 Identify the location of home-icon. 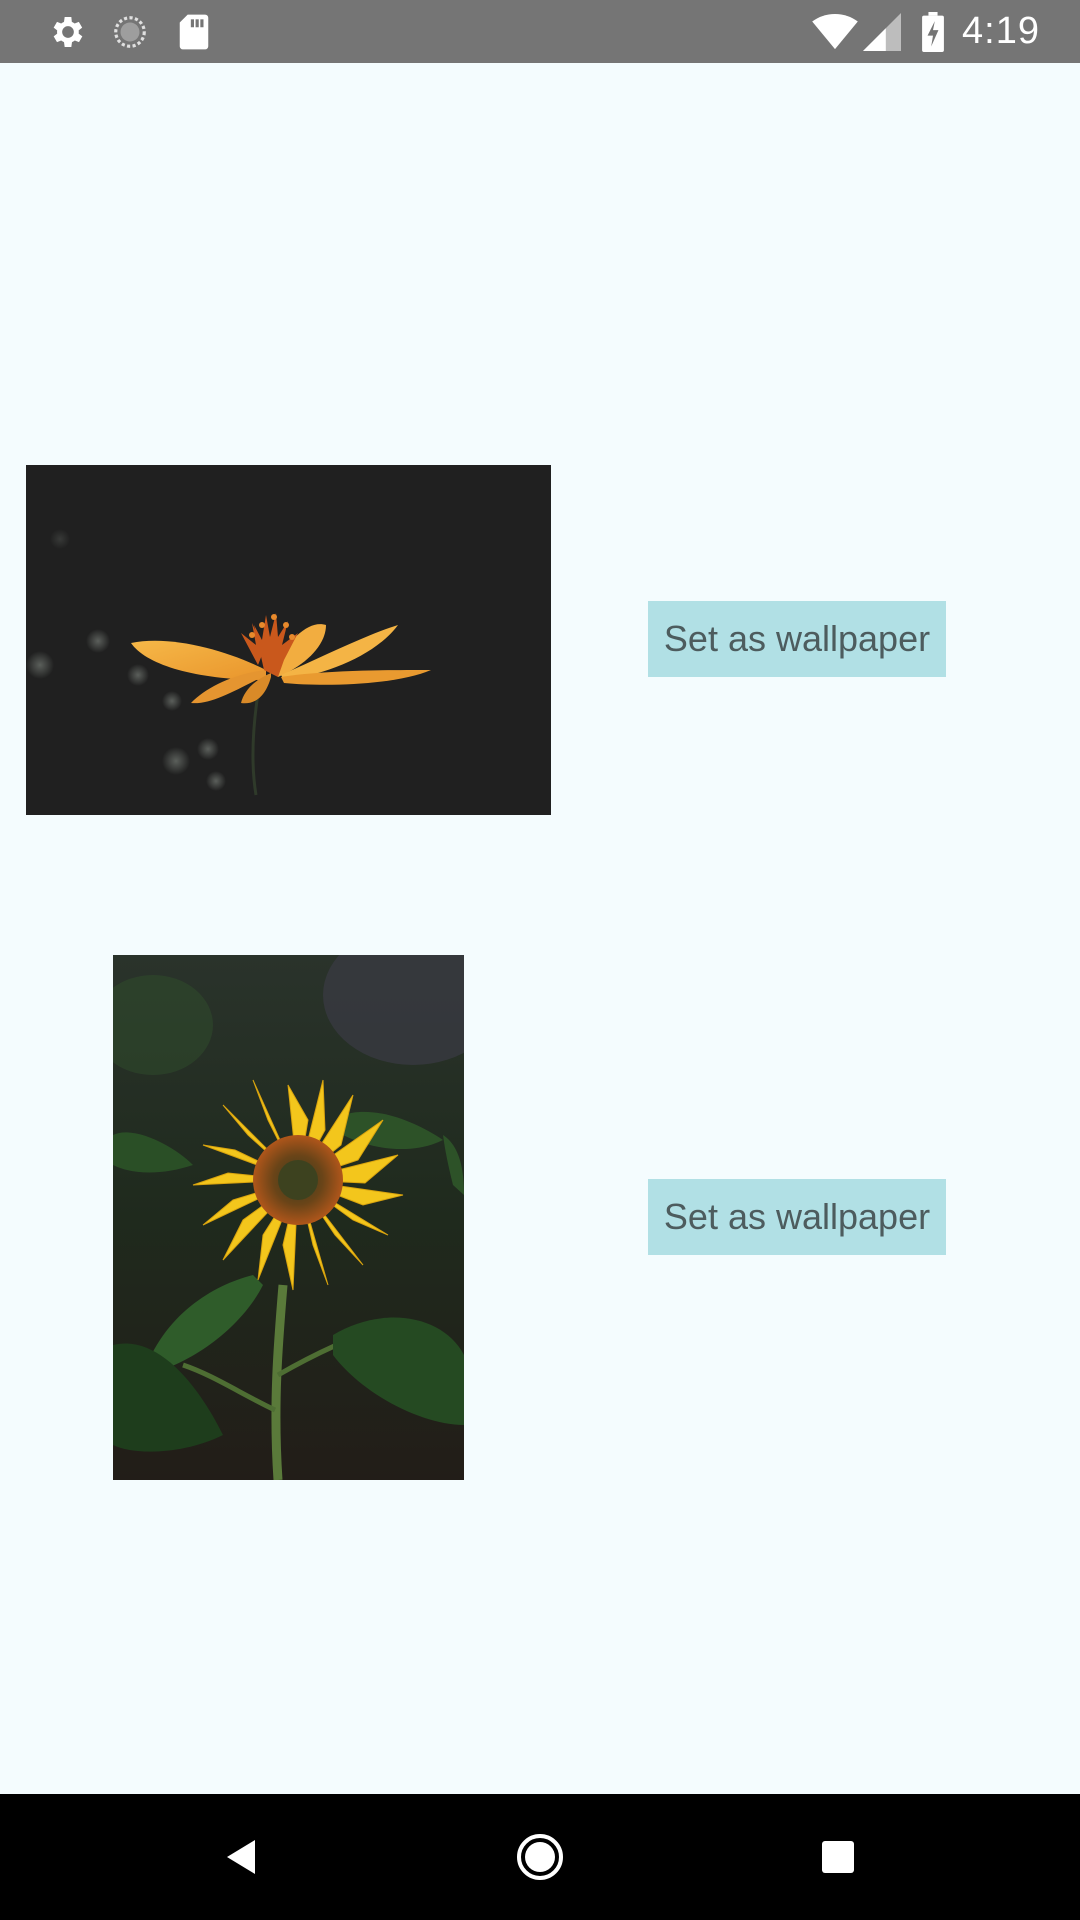
(540, 1857).